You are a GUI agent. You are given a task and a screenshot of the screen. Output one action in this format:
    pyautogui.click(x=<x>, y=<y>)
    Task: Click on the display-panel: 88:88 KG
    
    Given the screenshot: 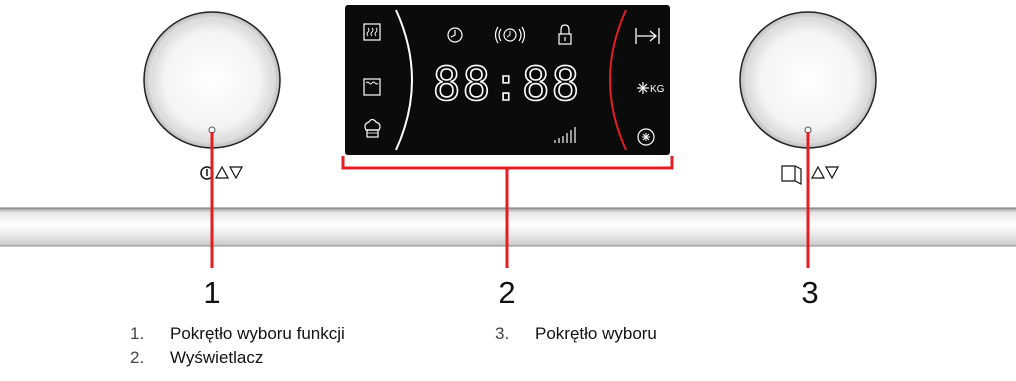 What is the action you would take?
    pyautogui.click(x=507, y=80)
    